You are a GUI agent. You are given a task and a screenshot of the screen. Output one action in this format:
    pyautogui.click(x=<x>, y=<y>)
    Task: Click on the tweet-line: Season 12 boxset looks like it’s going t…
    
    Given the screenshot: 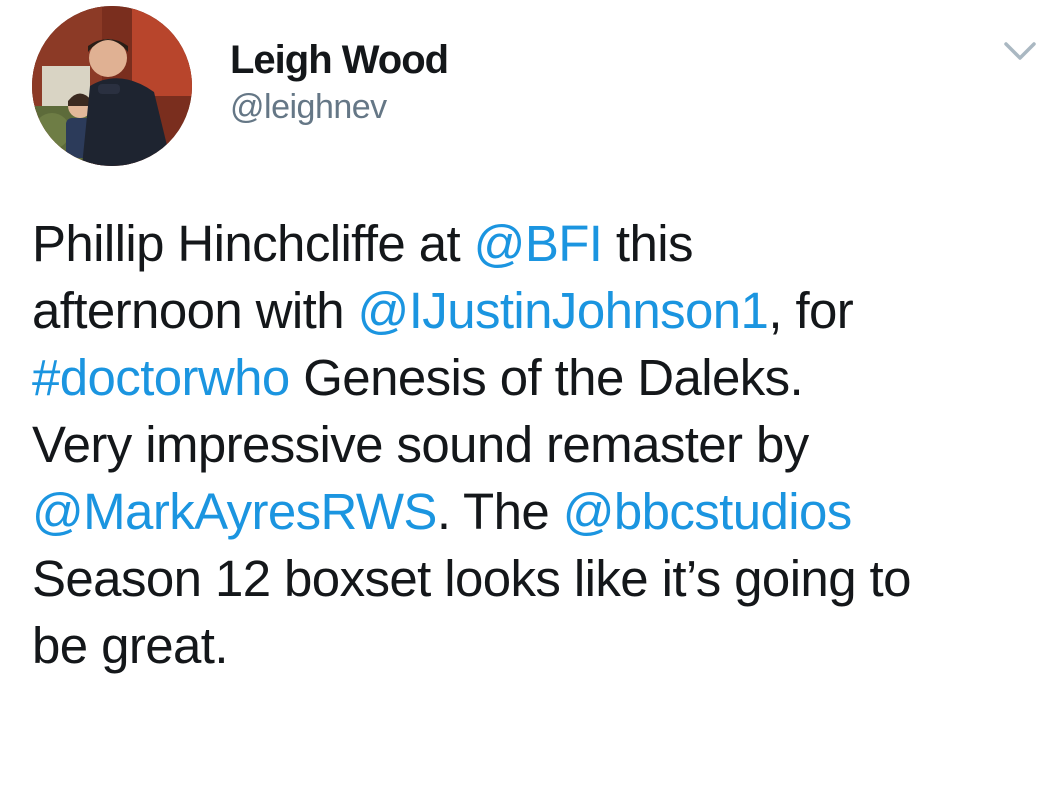 What is the action you would take?
    pyautogui.click(x=537, y=578)
    